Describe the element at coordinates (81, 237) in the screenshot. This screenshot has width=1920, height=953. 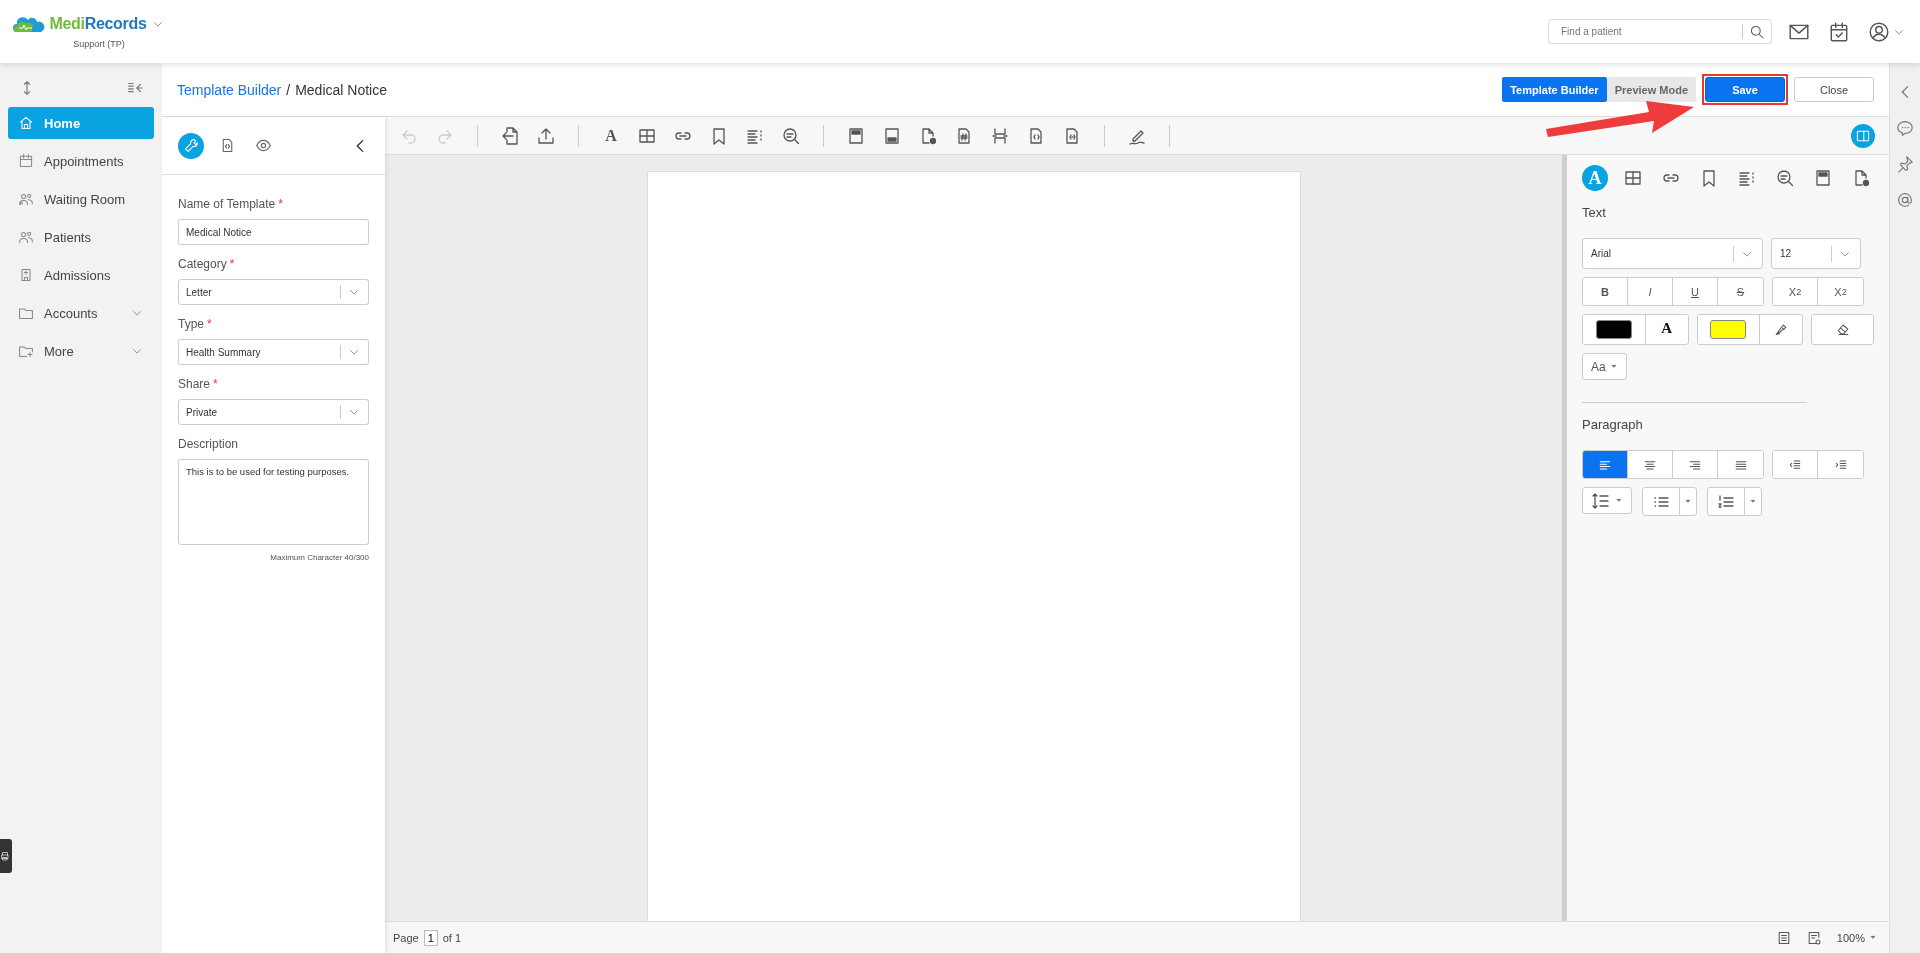
I see `sidebar-item: Patients` at that location.